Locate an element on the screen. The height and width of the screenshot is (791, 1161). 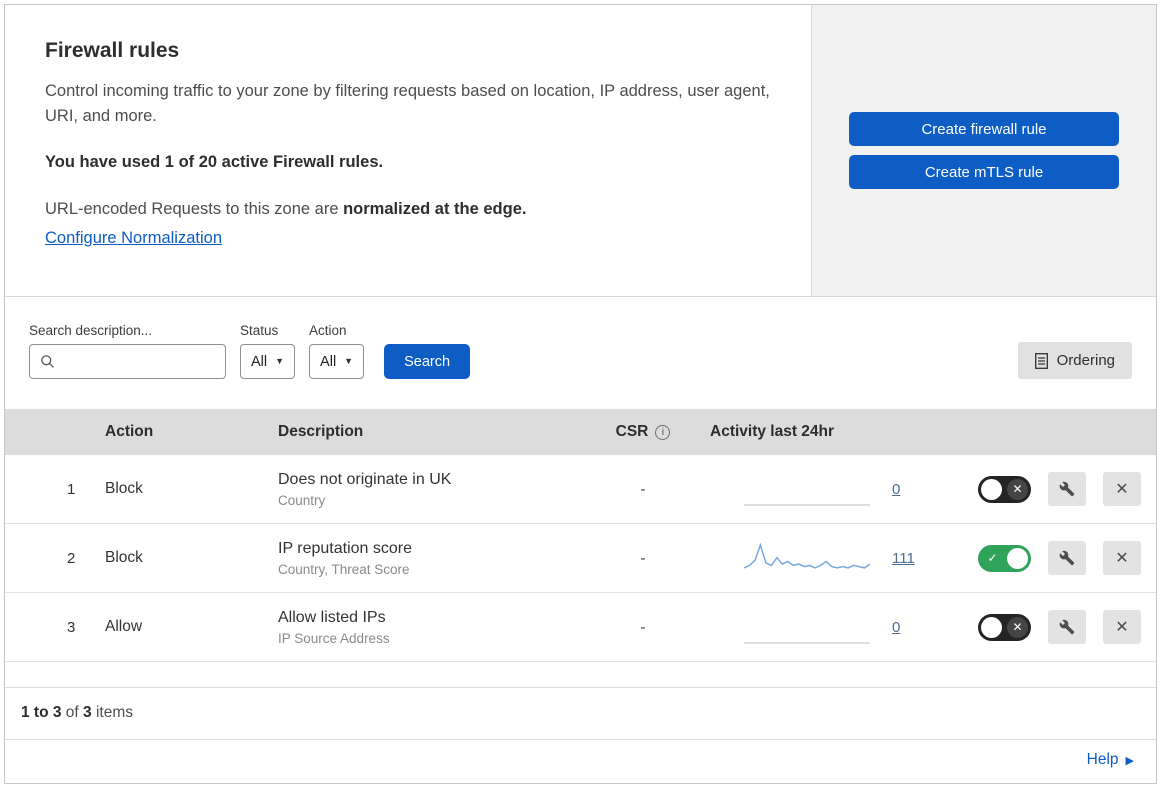
create-firewall-rule-button: Create firewall rule is located at coordinates (984, 129).